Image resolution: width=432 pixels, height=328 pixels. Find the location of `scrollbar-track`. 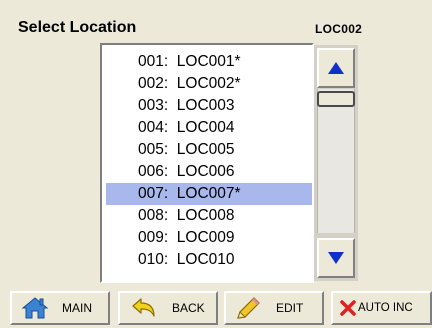

scrollbar-track is located at coordinates (336, 161).